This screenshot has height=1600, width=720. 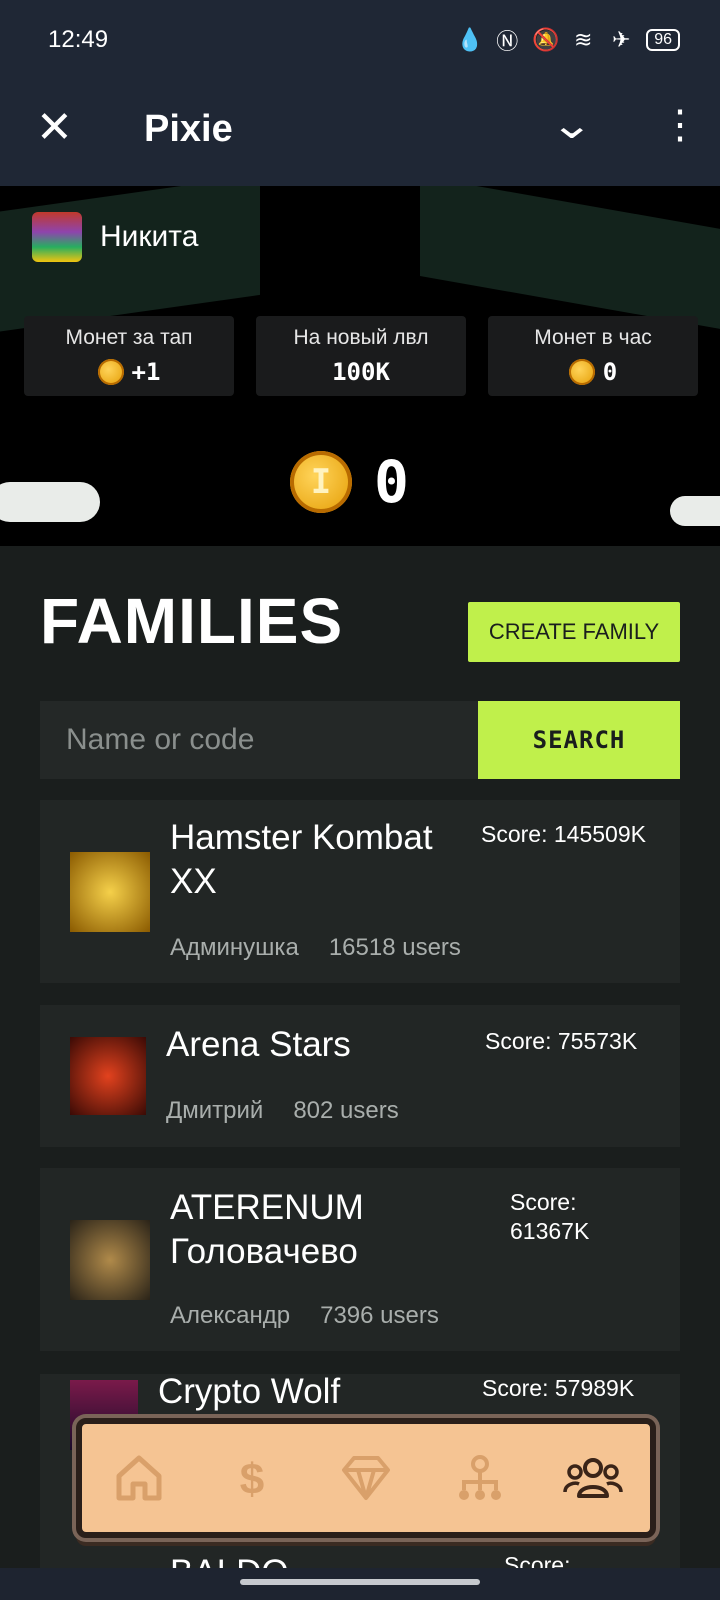 I want to click on status-bar: 12:49 💧 Ⓝ 🔕 ≋ ✈ 96, so click(x=360, y=40).